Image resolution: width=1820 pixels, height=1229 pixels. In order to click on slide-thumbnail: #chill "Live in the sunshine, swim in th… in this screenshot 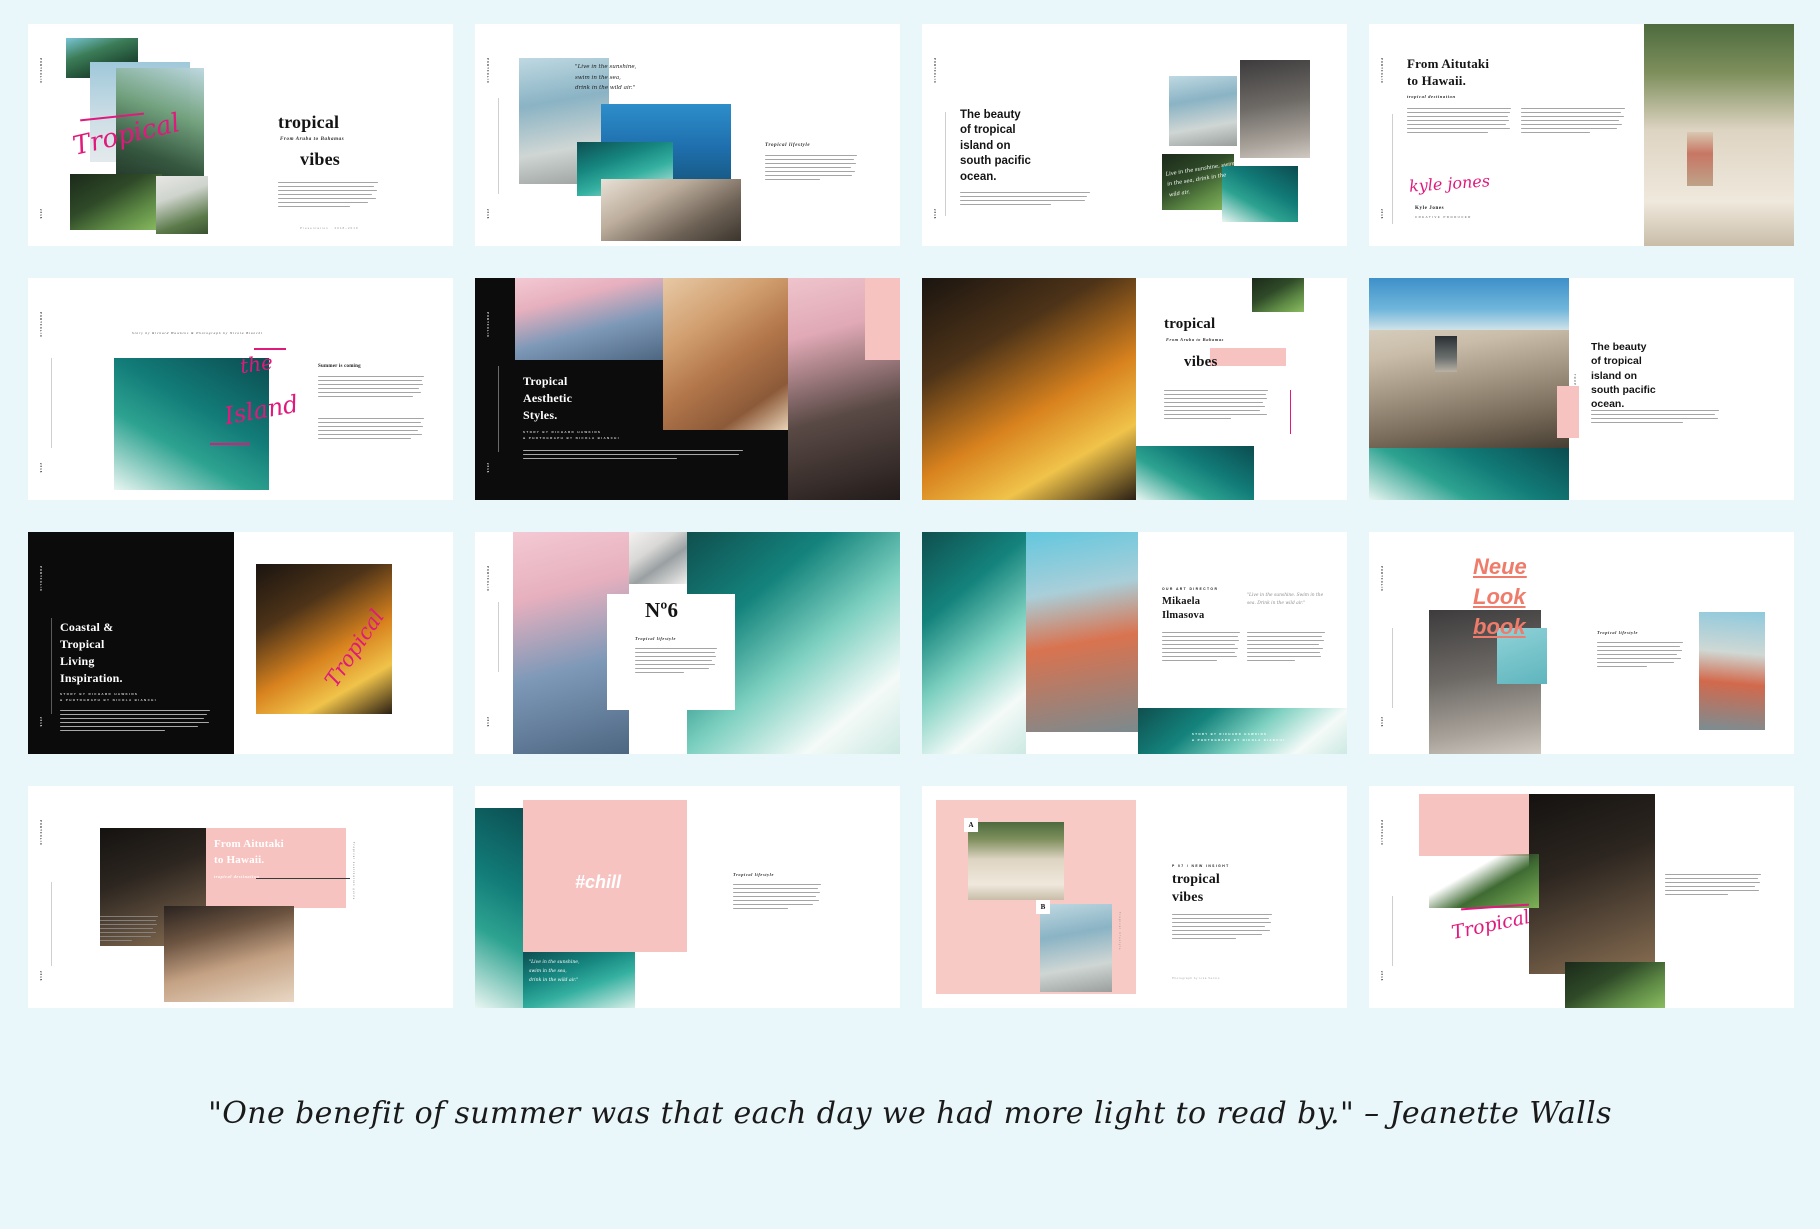, I will do `click(687, 897)`.